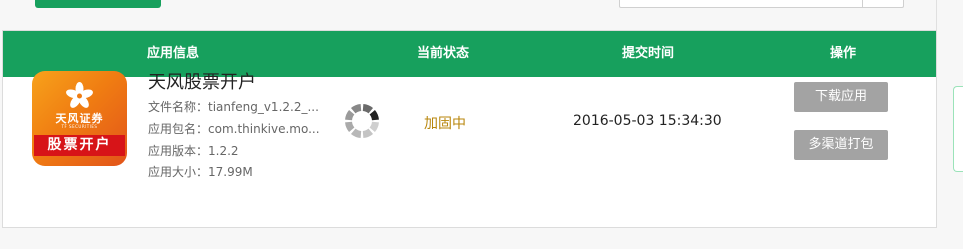  Describe the element at coordinates (647, 53) in the screenshot. I see `column-header-submit-time: 提交时间` at that location.